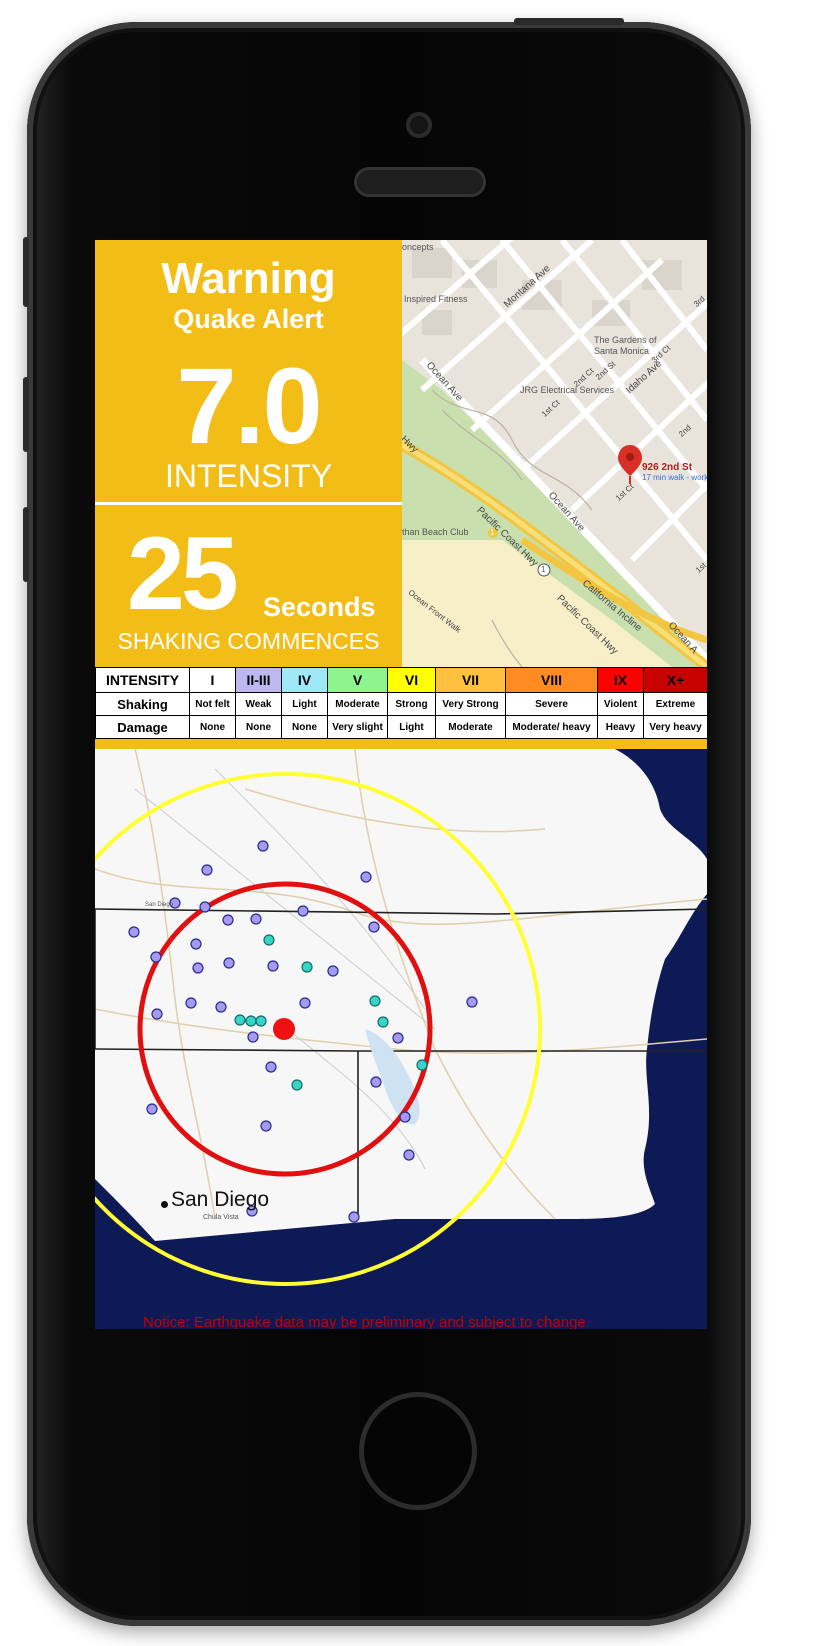 This screenshot has height=1646, width=821. I want to click on map-label-concepts: oncepts, so click(418, 247).